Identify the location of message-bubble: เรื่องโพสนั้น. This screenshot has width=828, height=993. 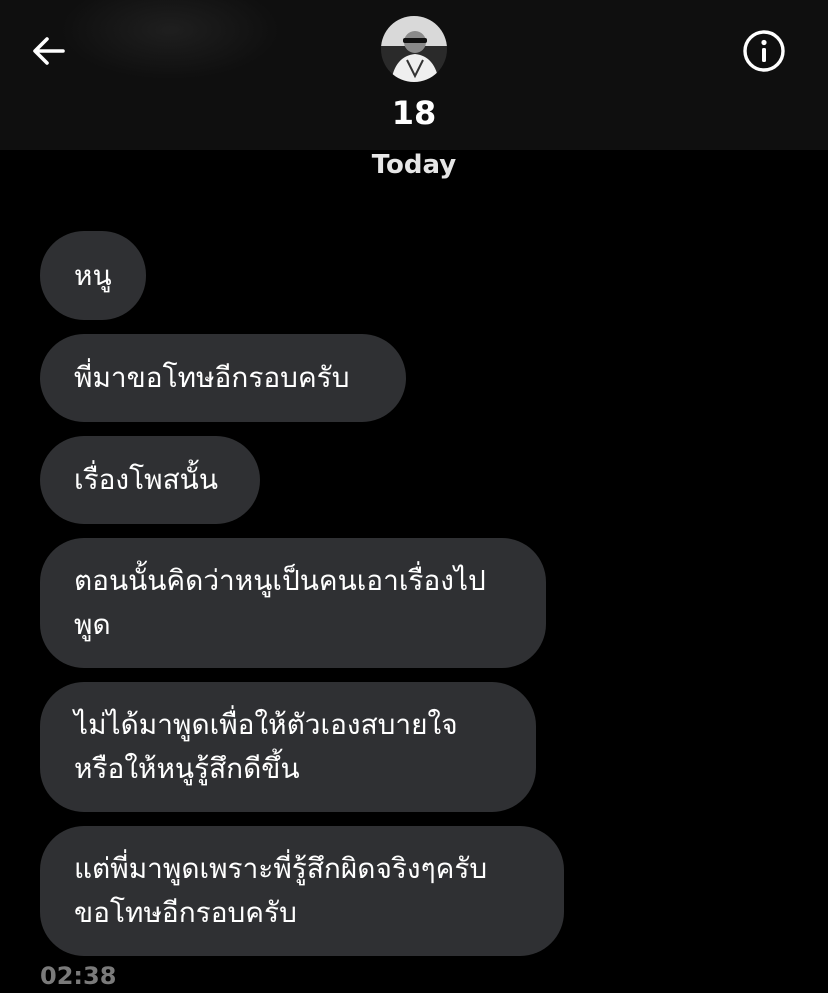
(150, 480).